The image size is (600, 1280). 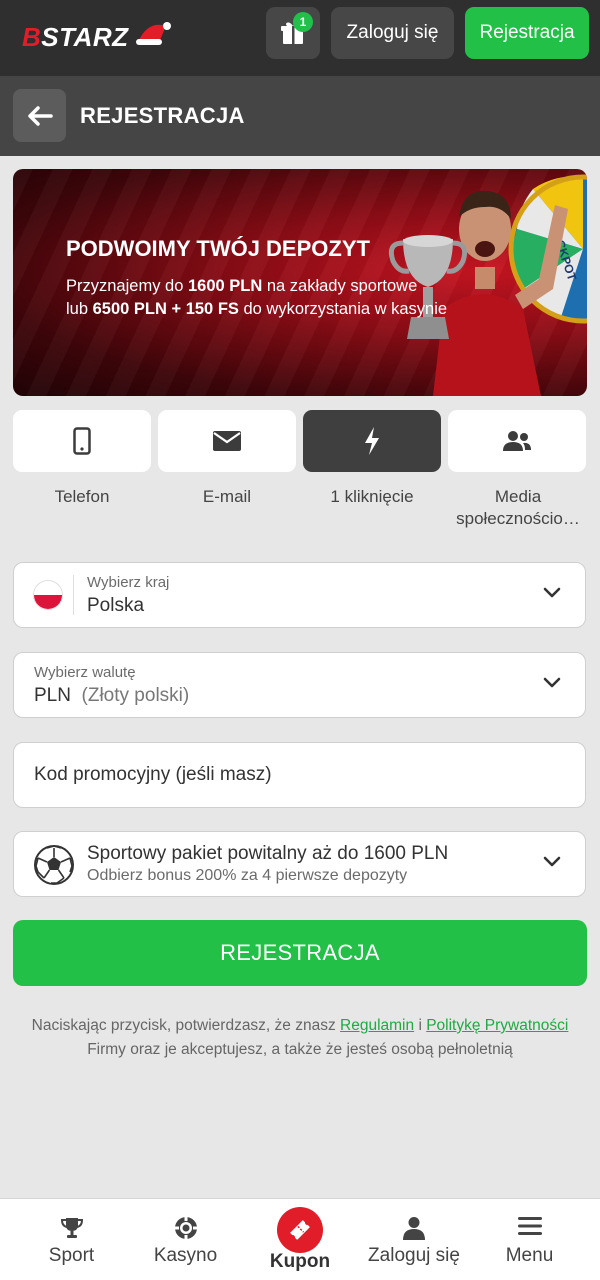 What do you see at coordinates (71, 1239) in the screenshot?
I see `nav-item-sport: Sport` at bounding box center [71, 1239].